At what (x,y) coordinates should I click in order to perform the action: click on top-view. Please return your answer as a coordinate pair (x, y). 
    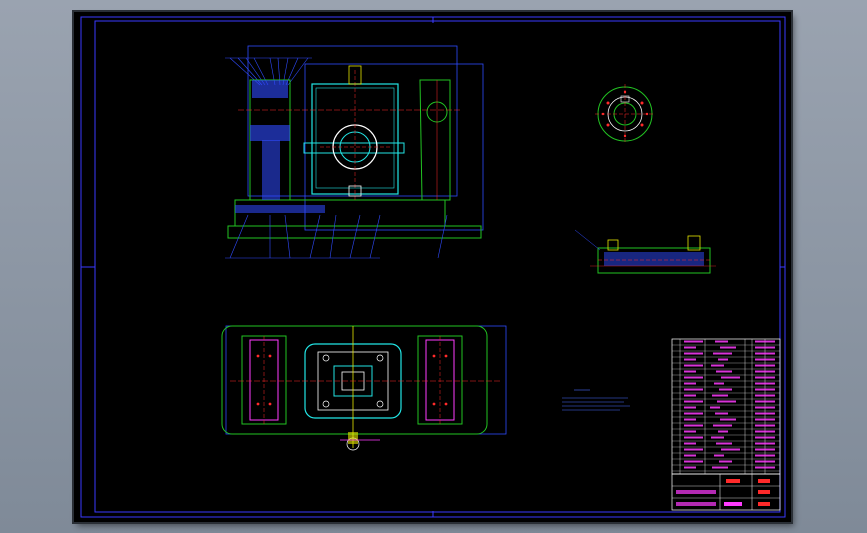
    Looking at the image, I should click on (364, 388).